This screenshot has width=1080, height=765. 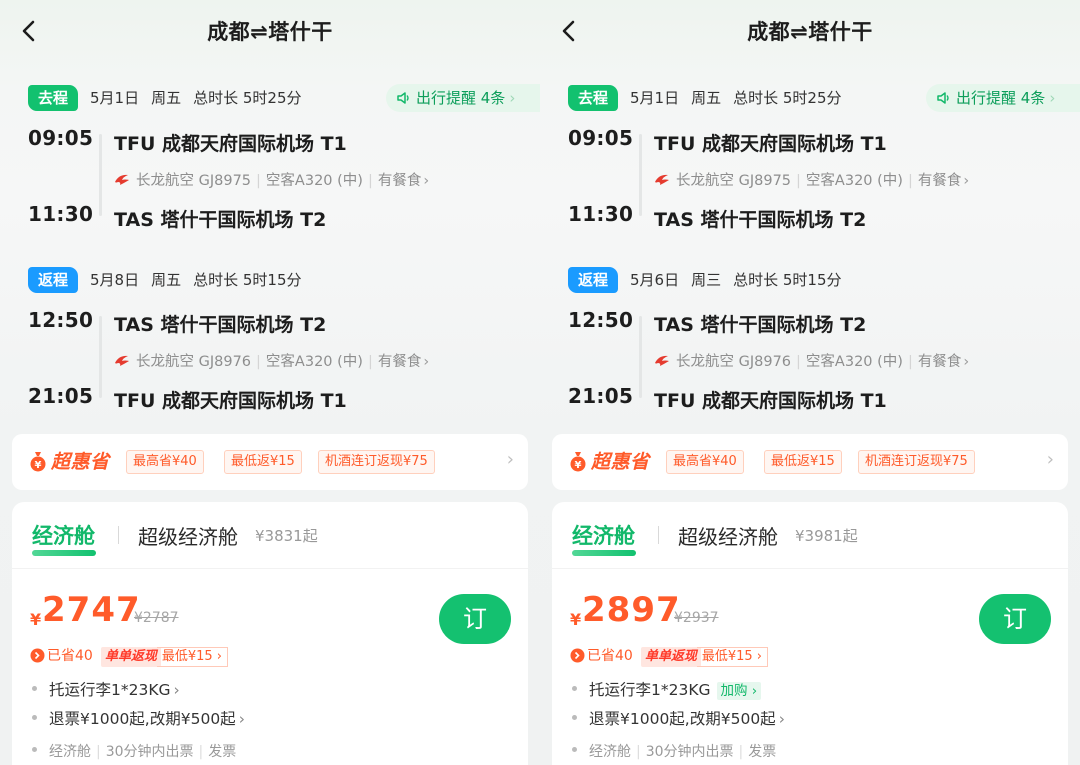 I want to click on inbound-weekday: 周三, so click(x=706, y=280).